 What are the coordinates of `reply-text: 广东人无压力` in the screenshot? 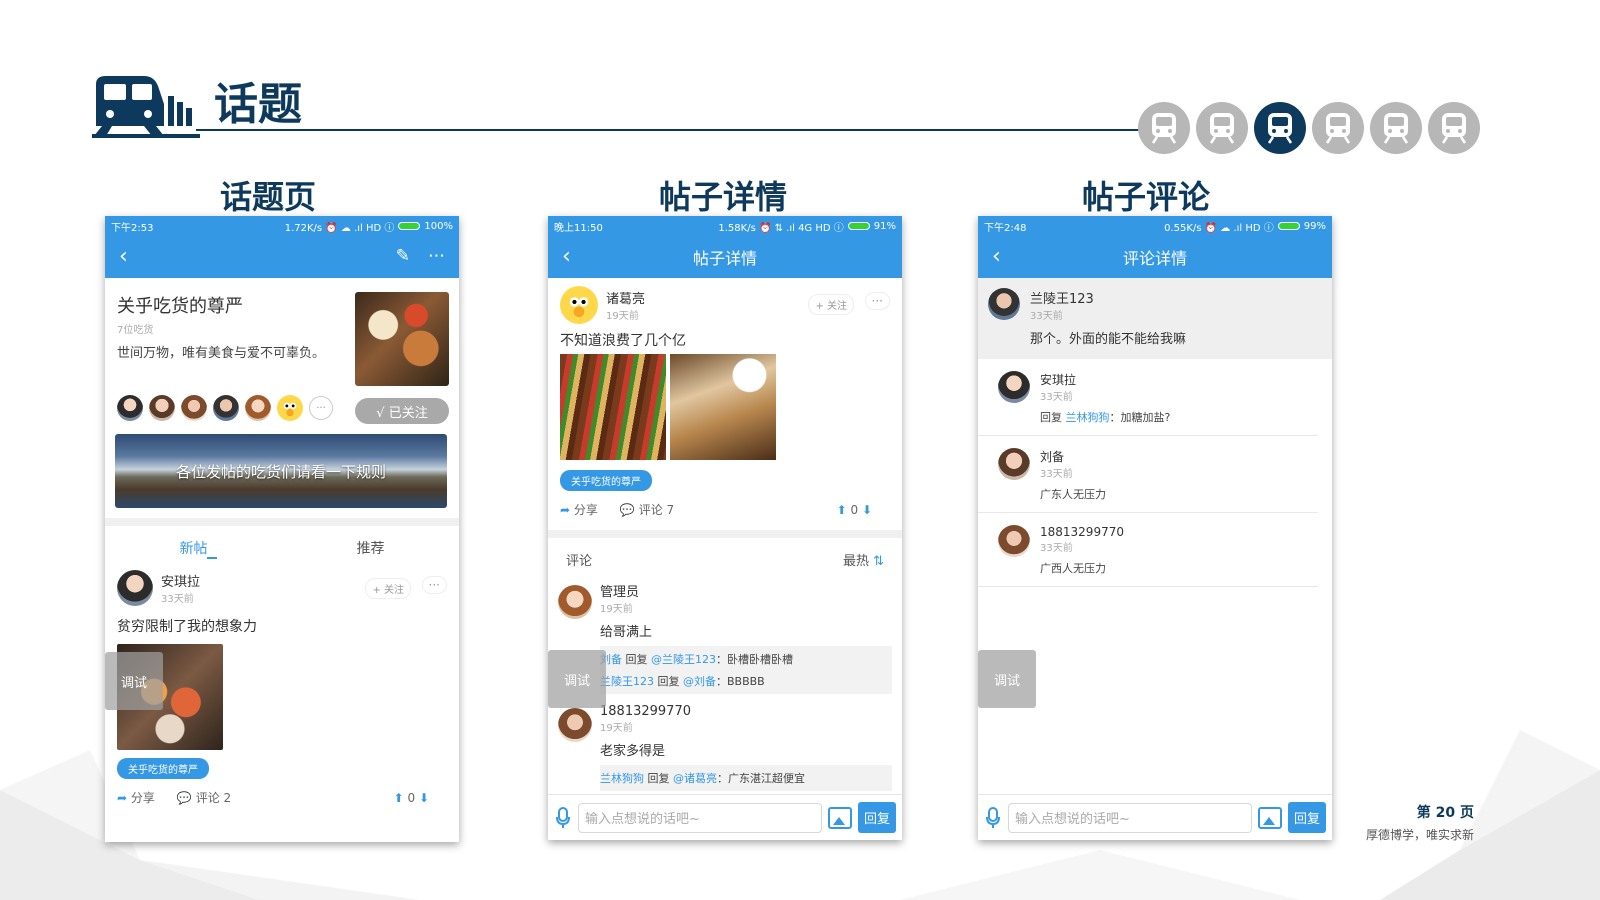 It's located at (1073, 494).